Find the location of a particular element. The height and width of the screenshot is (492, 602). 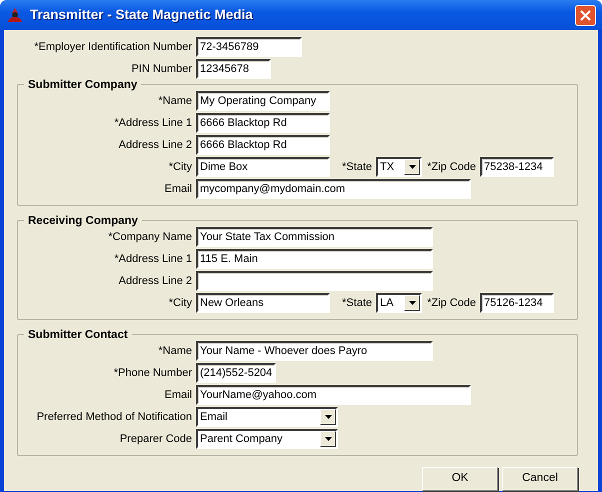

ok-button: OK is located at coordinates (460, 479).